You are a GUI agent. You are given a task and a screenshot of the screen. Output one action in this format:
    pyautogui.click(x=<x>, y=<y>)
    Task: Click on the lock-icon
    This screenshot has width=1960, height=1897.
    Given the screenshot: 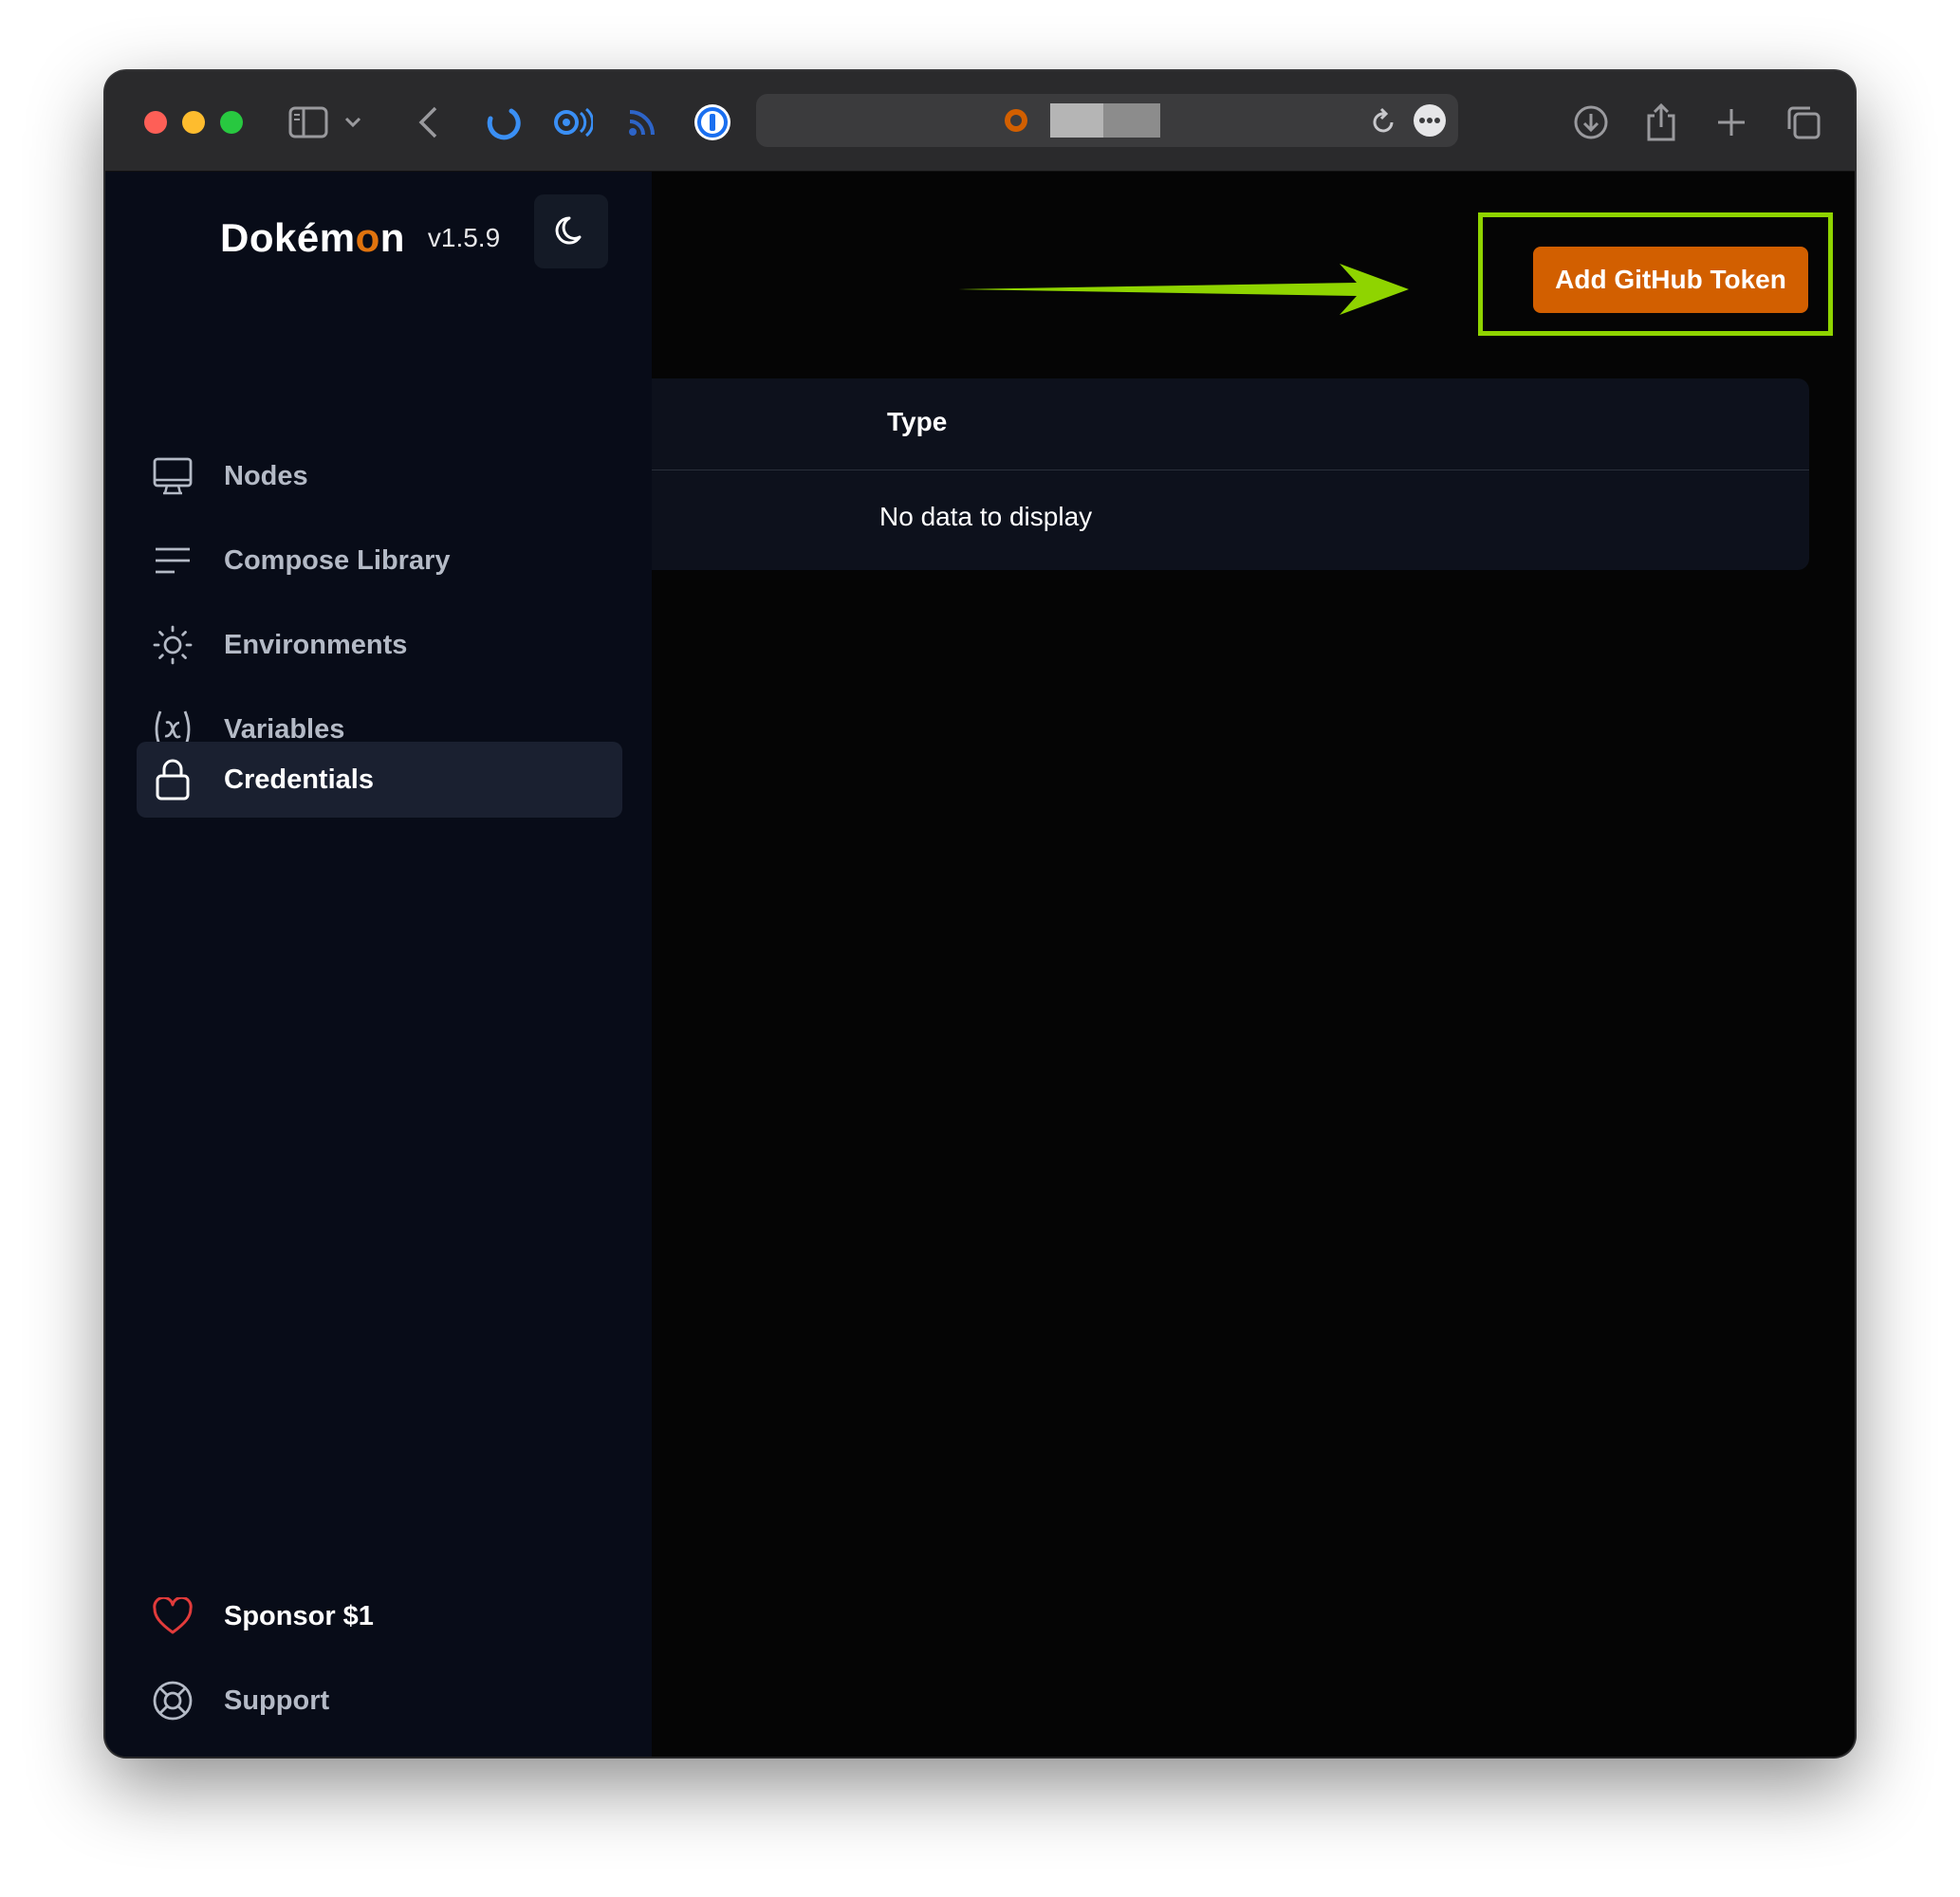 What is the action you would take?
    pyautogui.click(x=172, y=780)
    